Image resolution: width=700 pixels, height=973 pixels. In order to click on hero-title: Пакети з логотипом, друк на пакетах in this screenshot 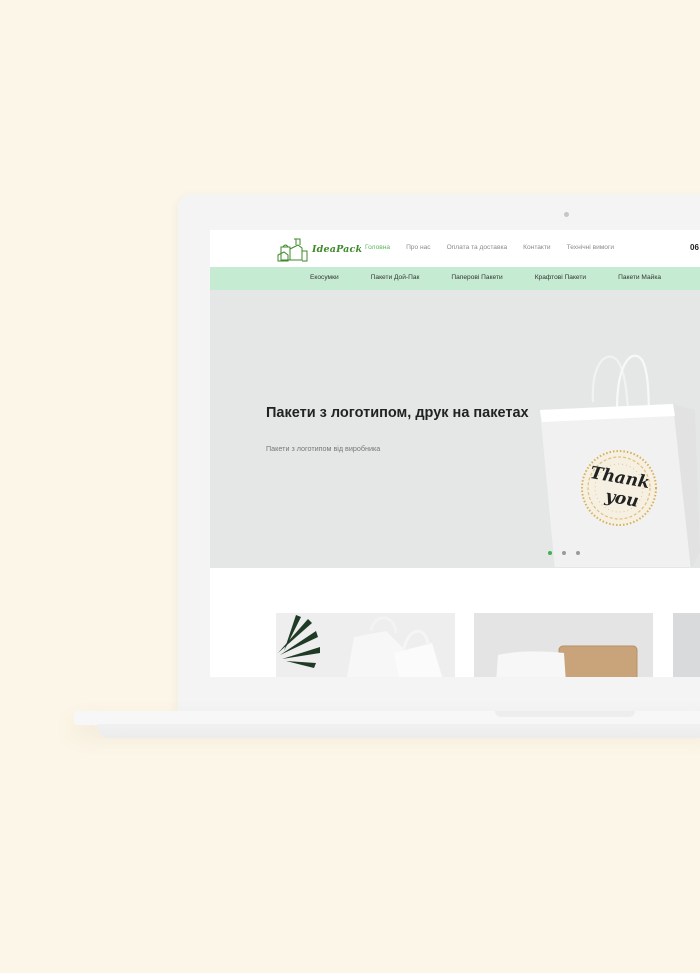, I will do `click(397, 413)`.